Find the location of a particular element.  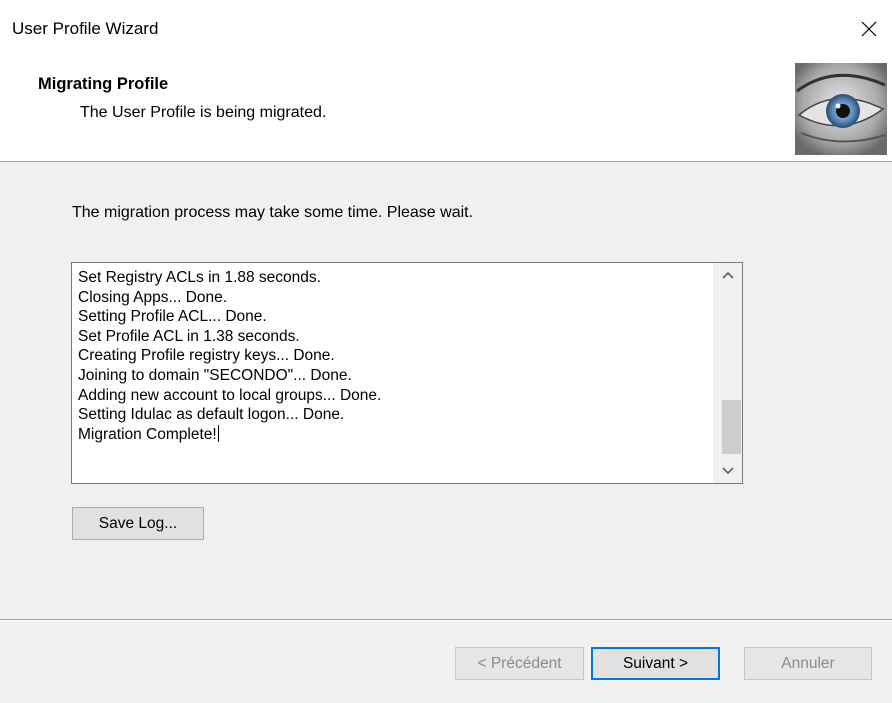

scroll-thumb is located at coordinates (731, 427).